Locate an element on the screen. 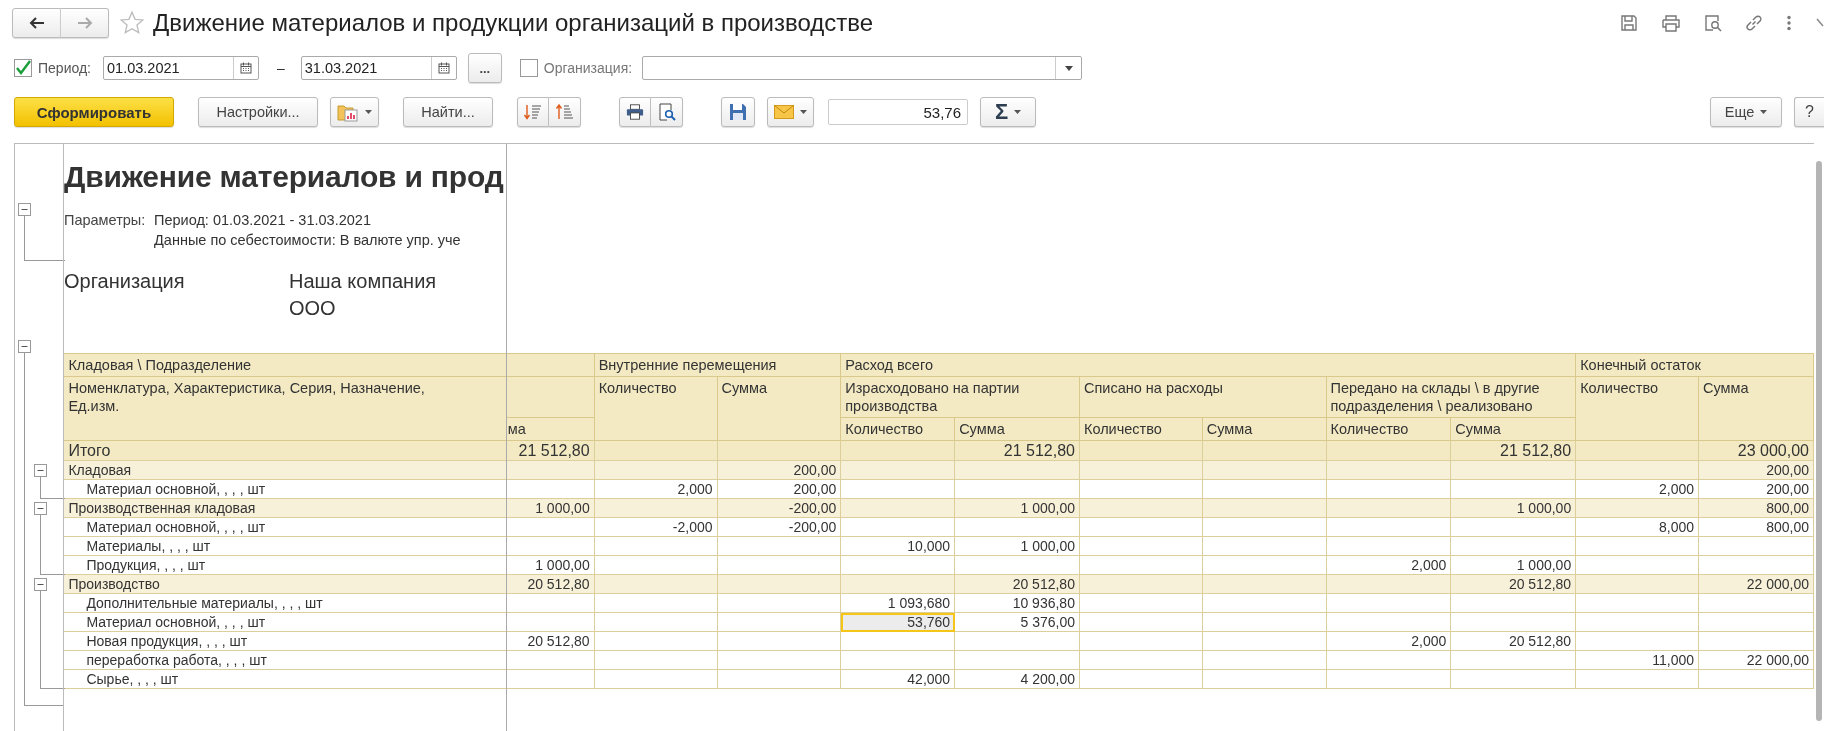 The image size is (1824, 731). column-group-header: Расход всего is located at coordinates (1208, 365).